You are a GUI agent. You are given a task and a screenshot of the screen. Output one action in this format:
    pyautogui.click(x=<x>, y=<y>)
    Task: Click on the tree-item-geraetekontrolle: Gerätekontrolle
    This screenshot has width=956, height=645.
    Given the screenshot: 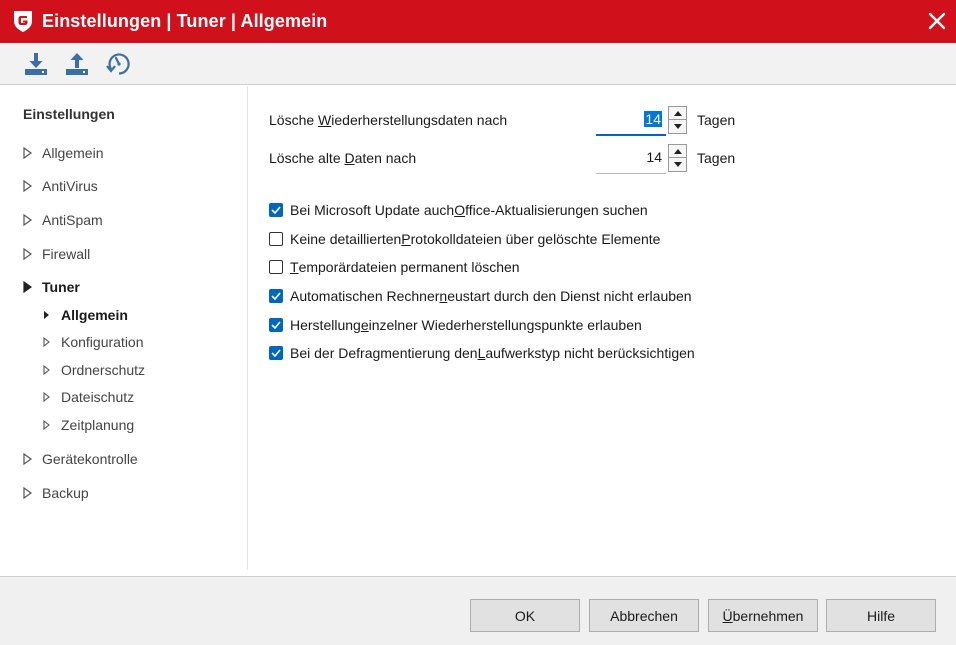 What is the action you would take?
    pyautogui.click(x=80, y=459)
    